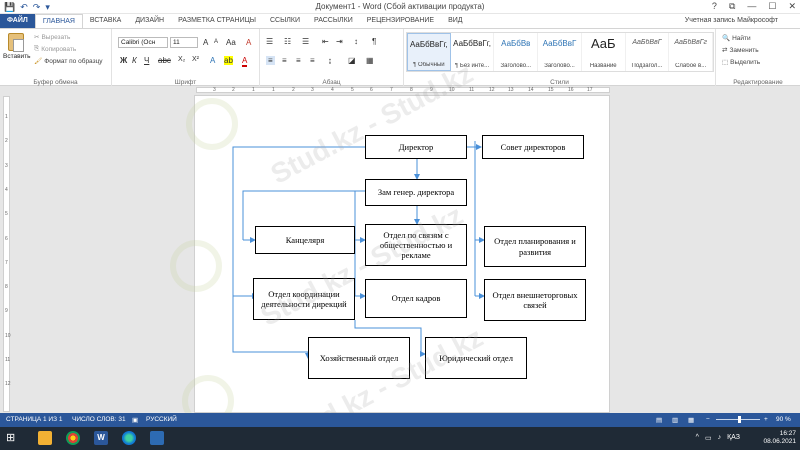 This screenshot has height=450, width=800. I want to click on org-box-foreign: Отдел внешнеторговых связей, so click(535, 300).